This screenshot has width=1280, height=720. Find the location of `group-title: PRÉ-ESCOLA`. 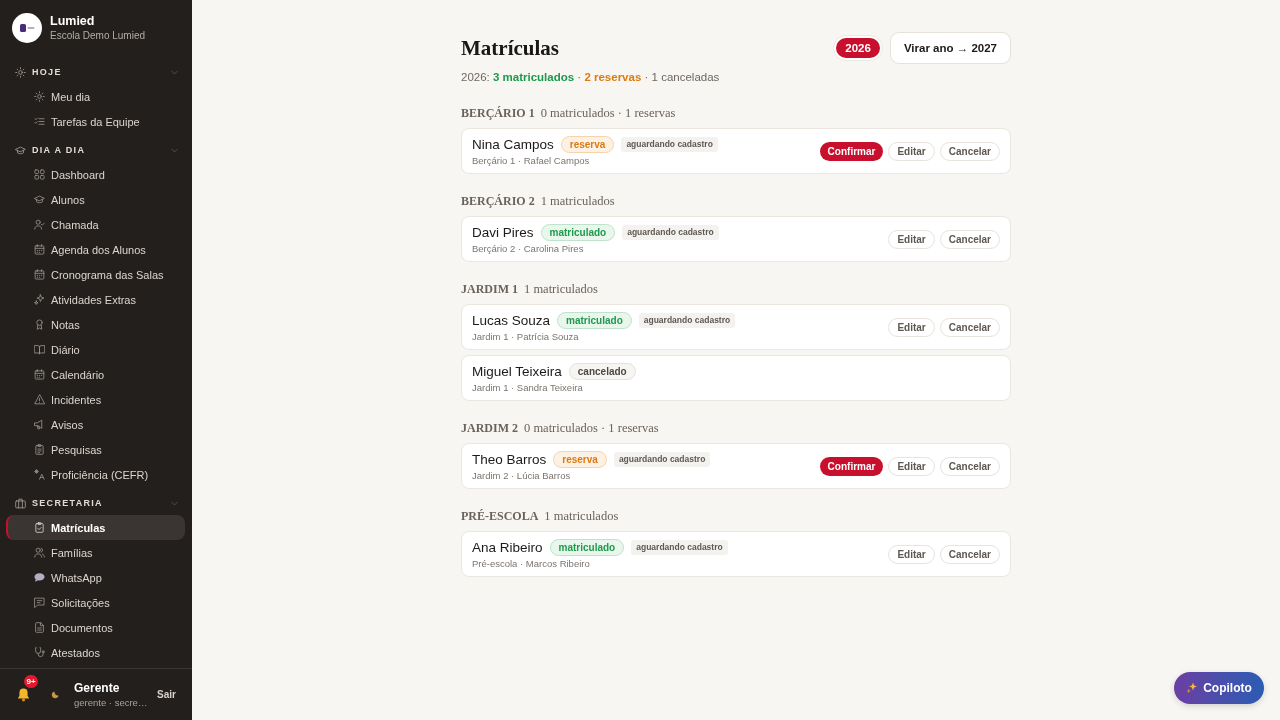

group-title: PRÉ-ESCOLA is located at coordinates (500, 516).